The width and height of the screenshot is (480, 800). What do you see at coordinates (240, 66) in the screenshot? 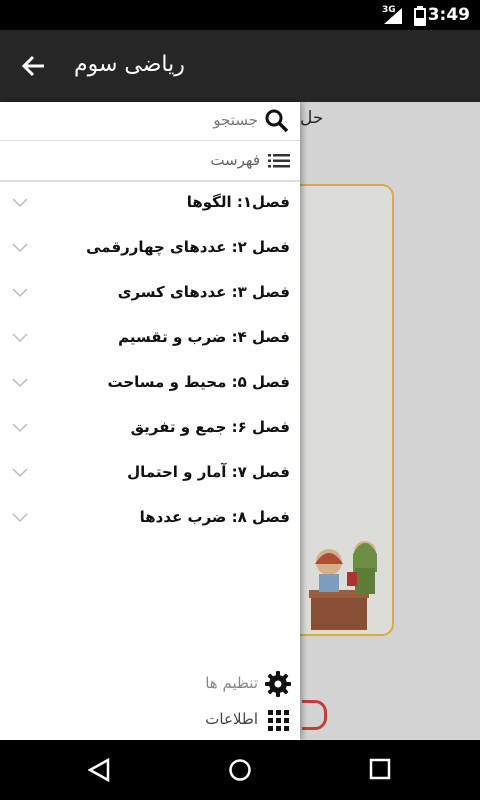
I see `app-bar: ریاضی سوم` at bounding box center [240, 66].